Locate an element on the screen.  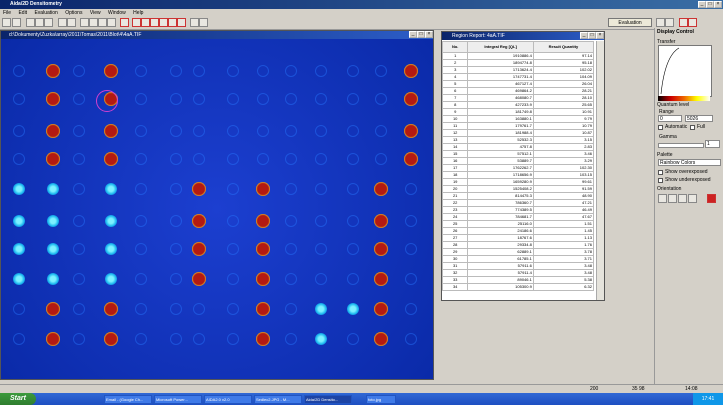
show-underexposed-checkbox is located at coordinates (660, 180).